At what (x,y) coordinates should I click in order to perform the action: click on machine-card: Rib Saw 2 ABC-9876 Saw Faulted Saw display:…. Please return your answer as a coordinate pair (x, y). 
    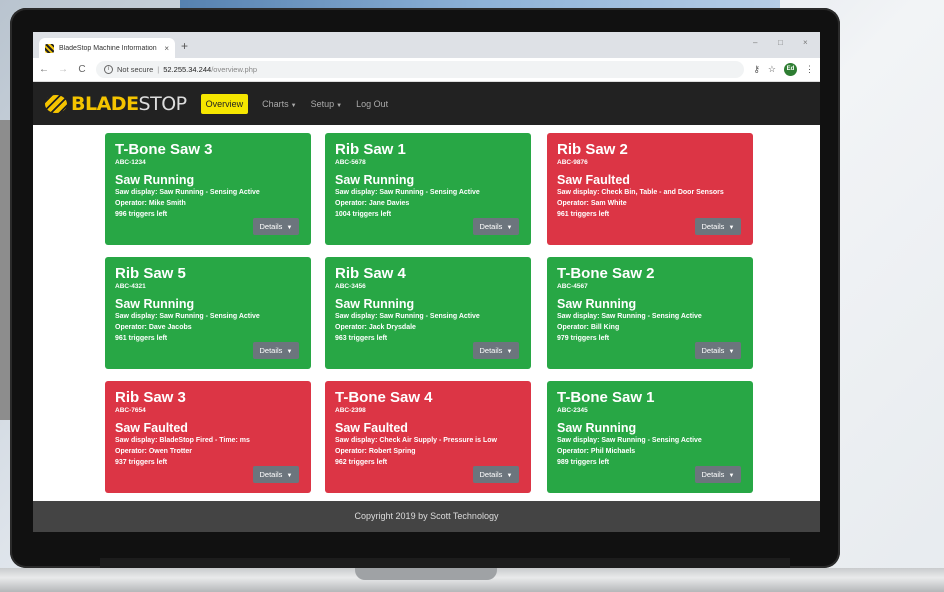
    Looking at the image, I should click on (650, 189).